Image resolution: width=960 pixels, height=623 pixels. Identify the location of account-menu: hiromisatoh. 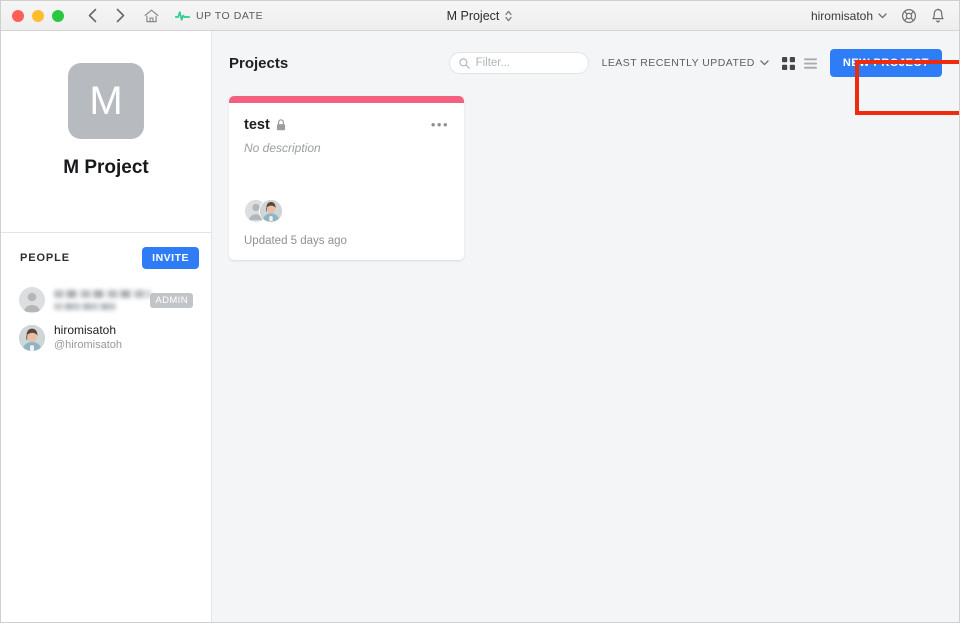
(849, 16).